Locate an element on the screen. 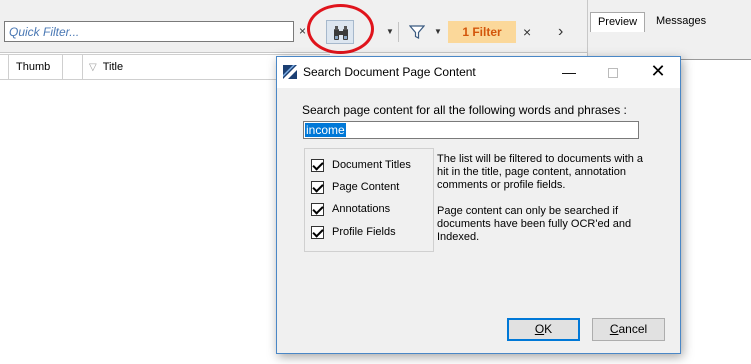 Image resolution: width=751 pixels, height=364 pixels. tab-messages: Messages is located at coordinates (681, 22).